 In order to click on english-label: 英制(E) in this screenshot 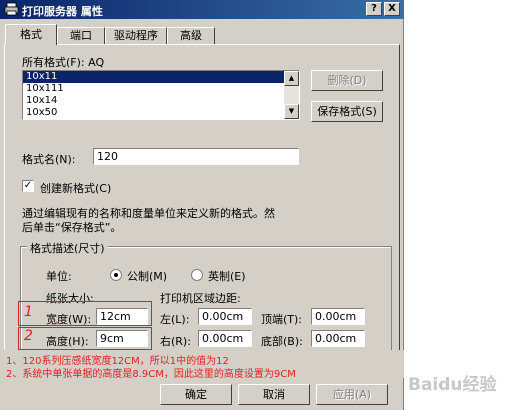, I will do `click(227, 276)`.